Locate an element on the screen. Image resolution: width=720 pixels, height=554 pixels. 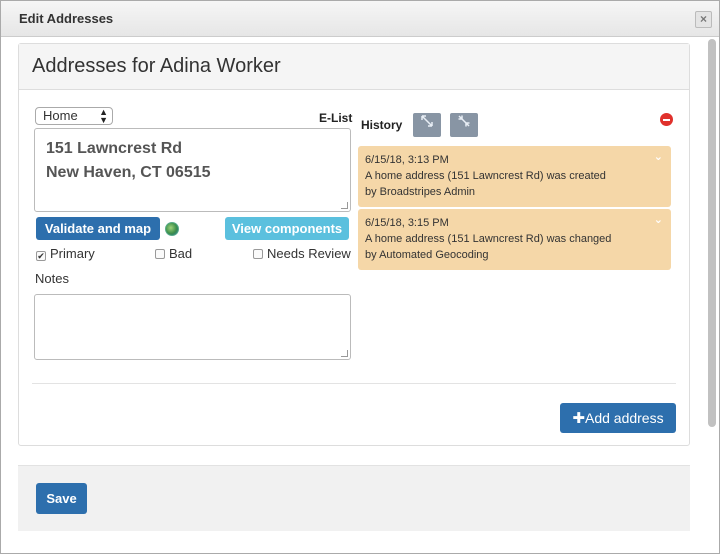
dialog-title: Edit Addresses is located at coordinates (66, 18).